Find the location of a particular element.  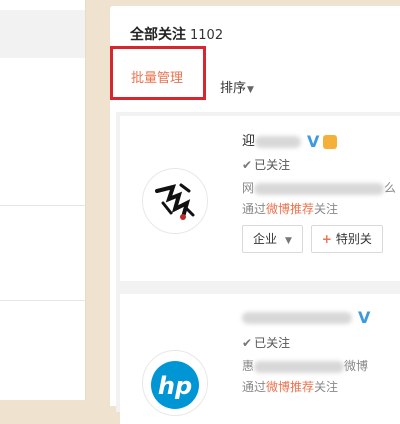

svg-text: hp is located at coordinates (175, 386).